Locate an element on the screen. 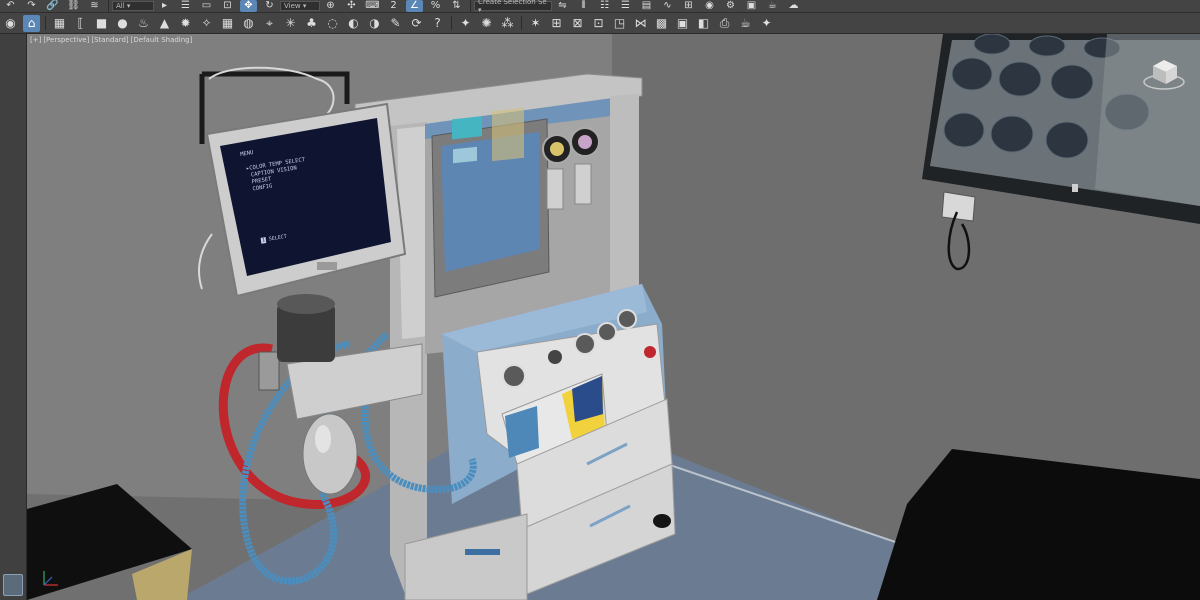  snap-toggle-icon: 2 is located at coordinates (393, 6).